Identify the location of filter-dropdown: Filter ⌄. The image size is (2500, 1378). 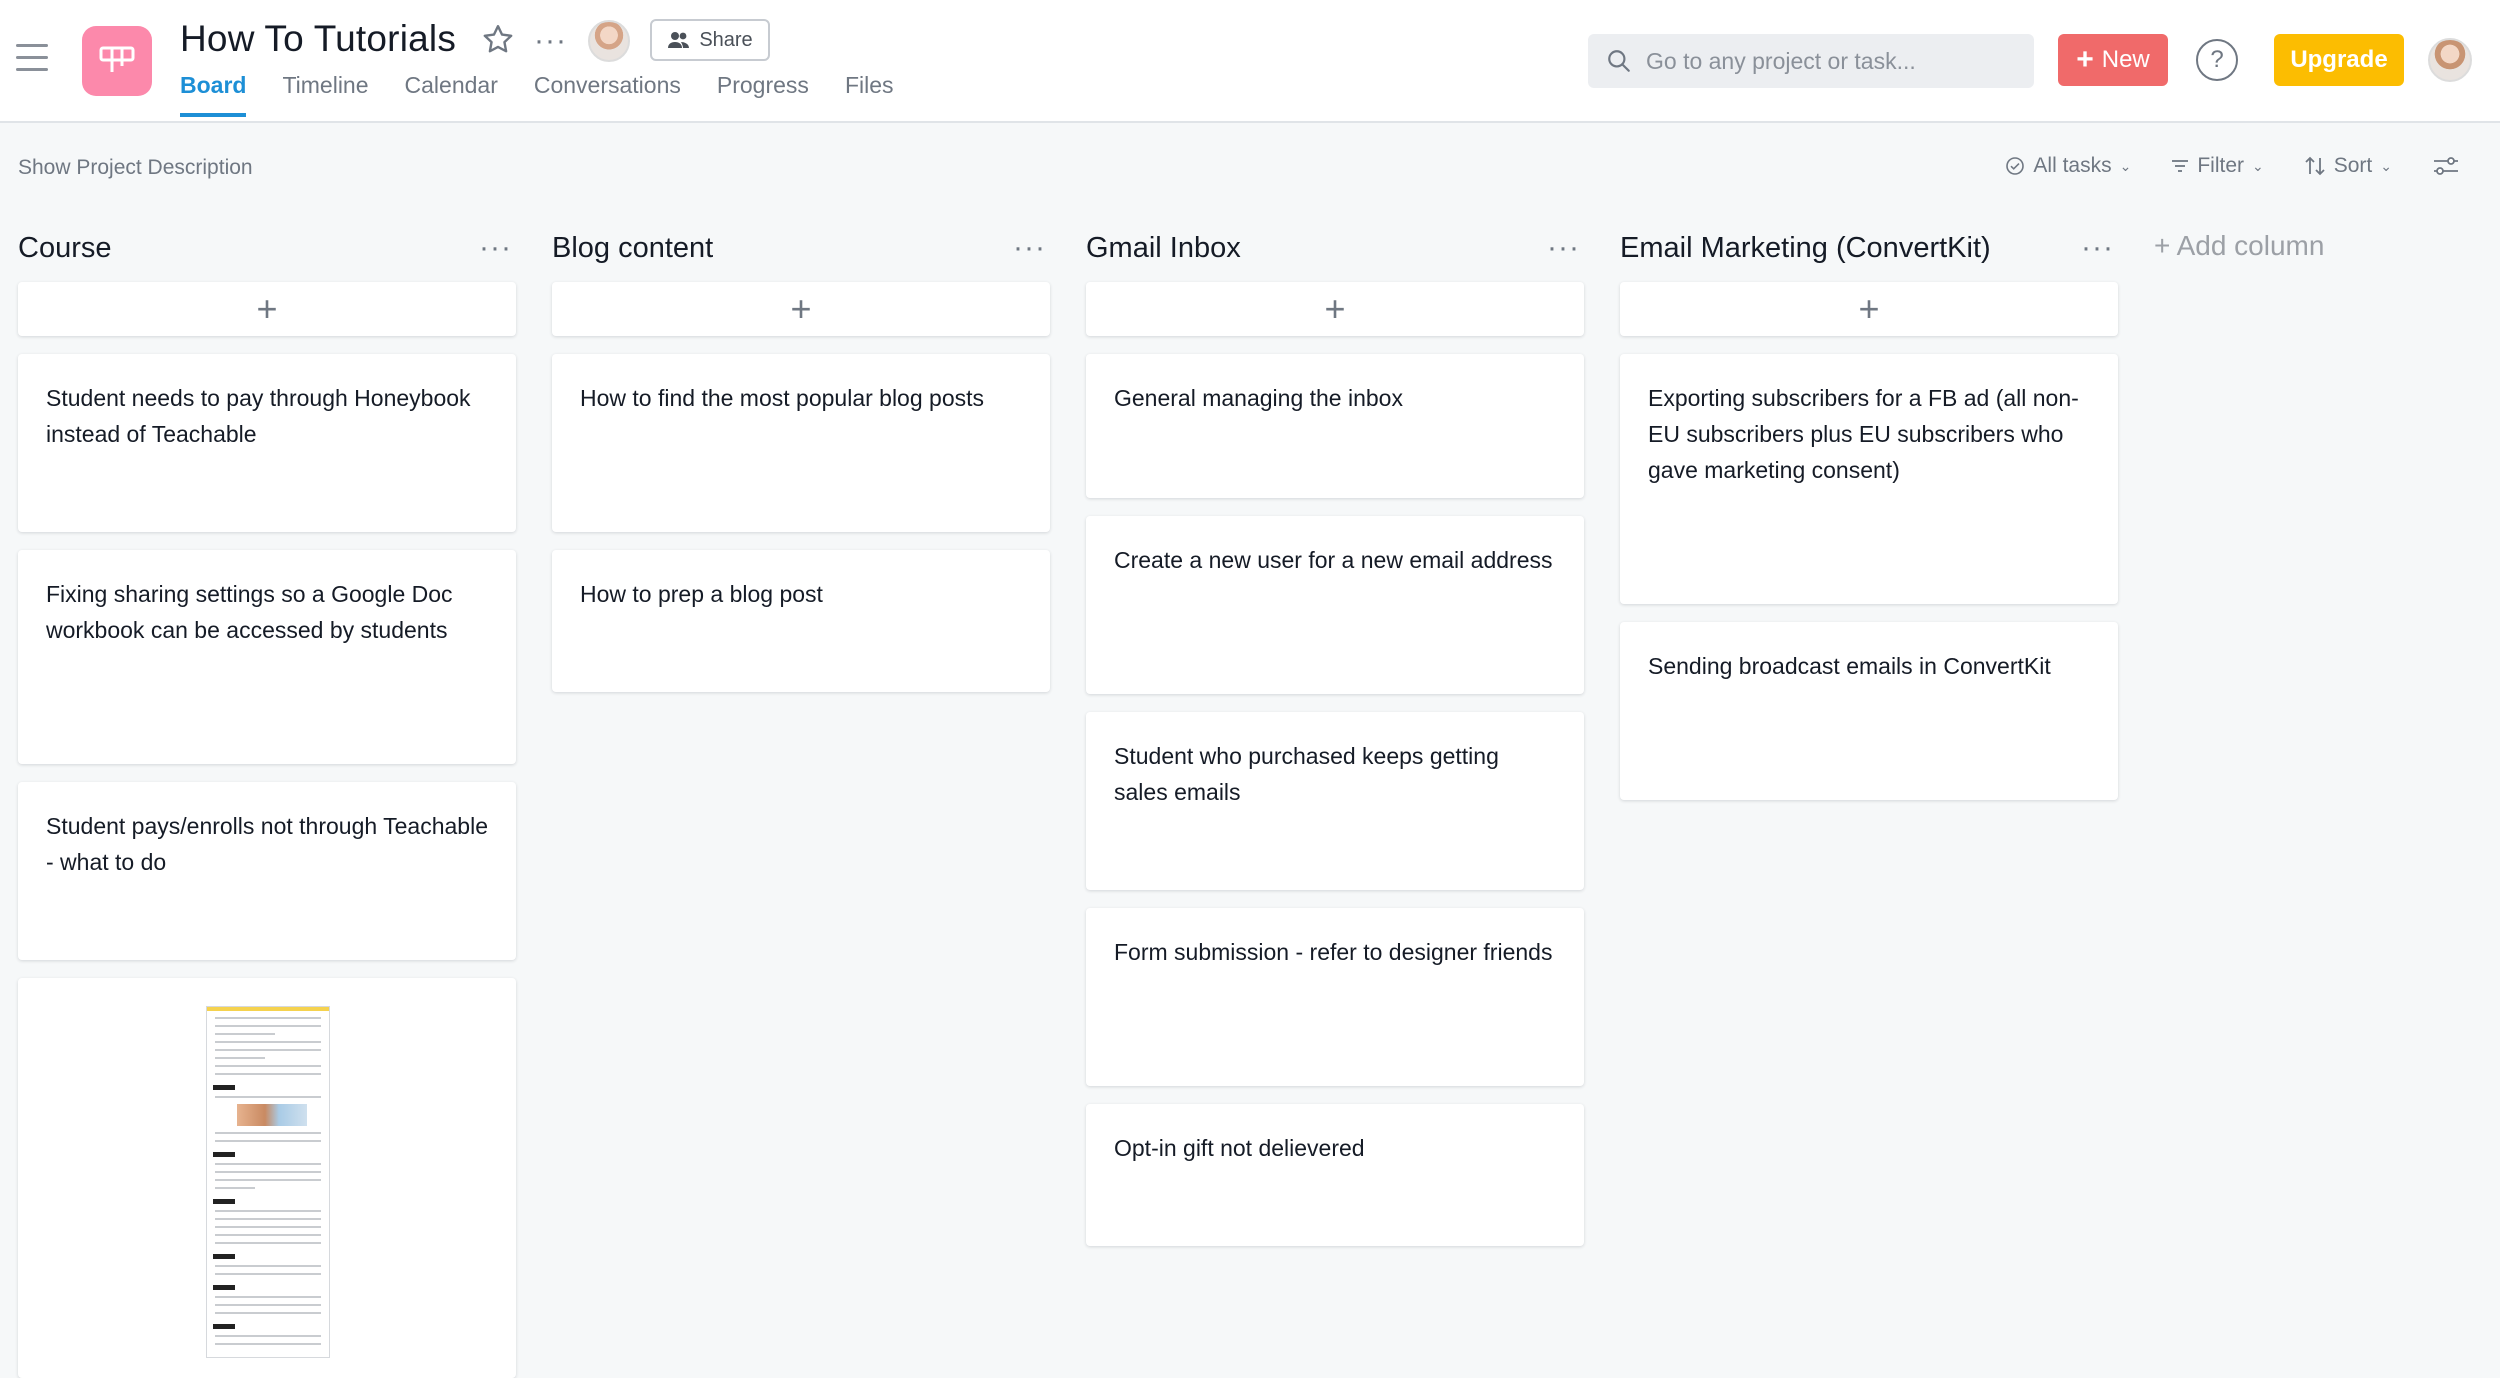
(2217, 166).